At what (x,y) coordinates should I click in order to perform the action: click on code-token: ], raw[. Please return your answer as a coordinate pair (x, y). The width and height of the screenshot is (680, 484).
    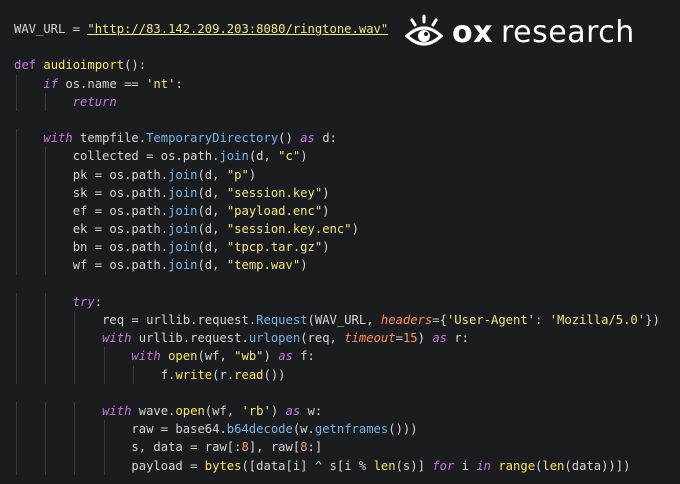
    Looking at the image, I should click on (274, 447).